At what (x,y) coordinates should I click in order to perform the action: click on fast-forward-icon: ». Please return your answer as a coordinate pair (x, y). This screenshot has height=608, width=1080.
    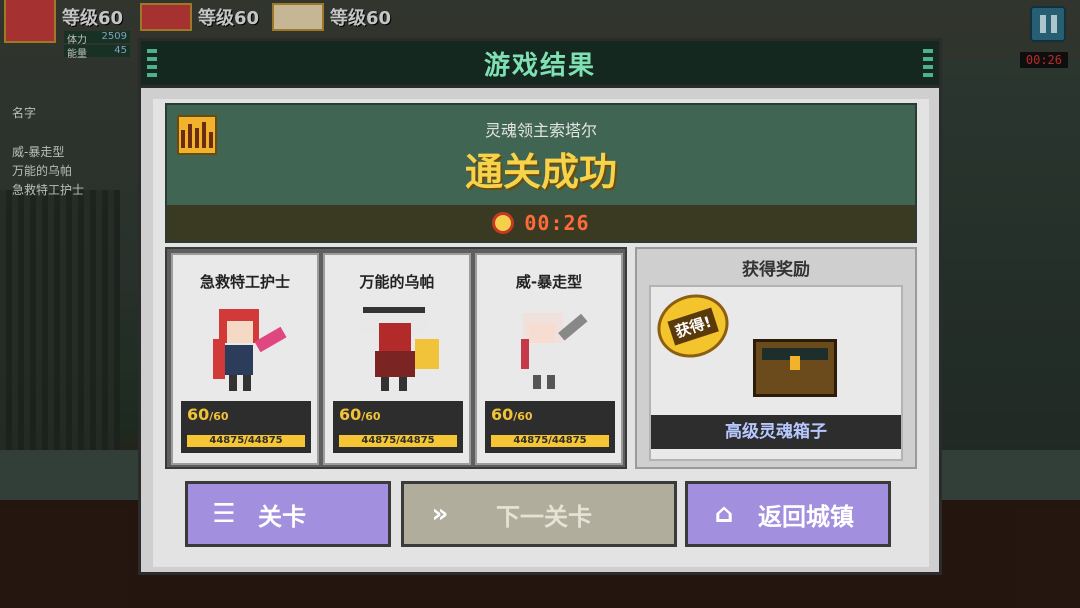
    Looking at the image, I should click on (440, 514).